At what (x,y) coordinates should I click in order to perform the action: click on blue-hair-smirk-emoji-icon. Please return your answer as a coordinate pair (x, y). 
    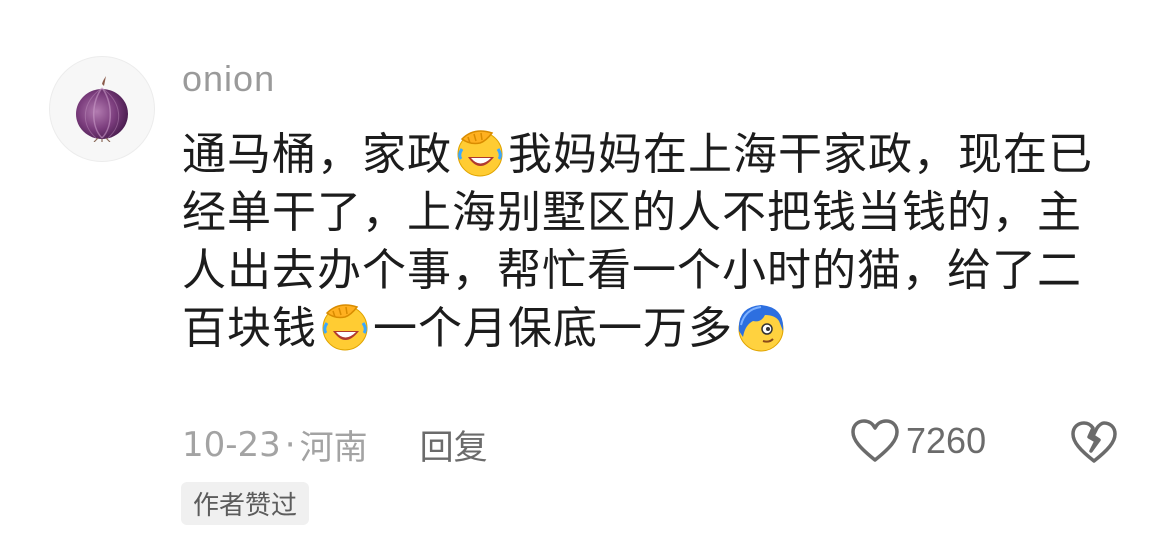
    Looking at the image, I should click on (761, 328).